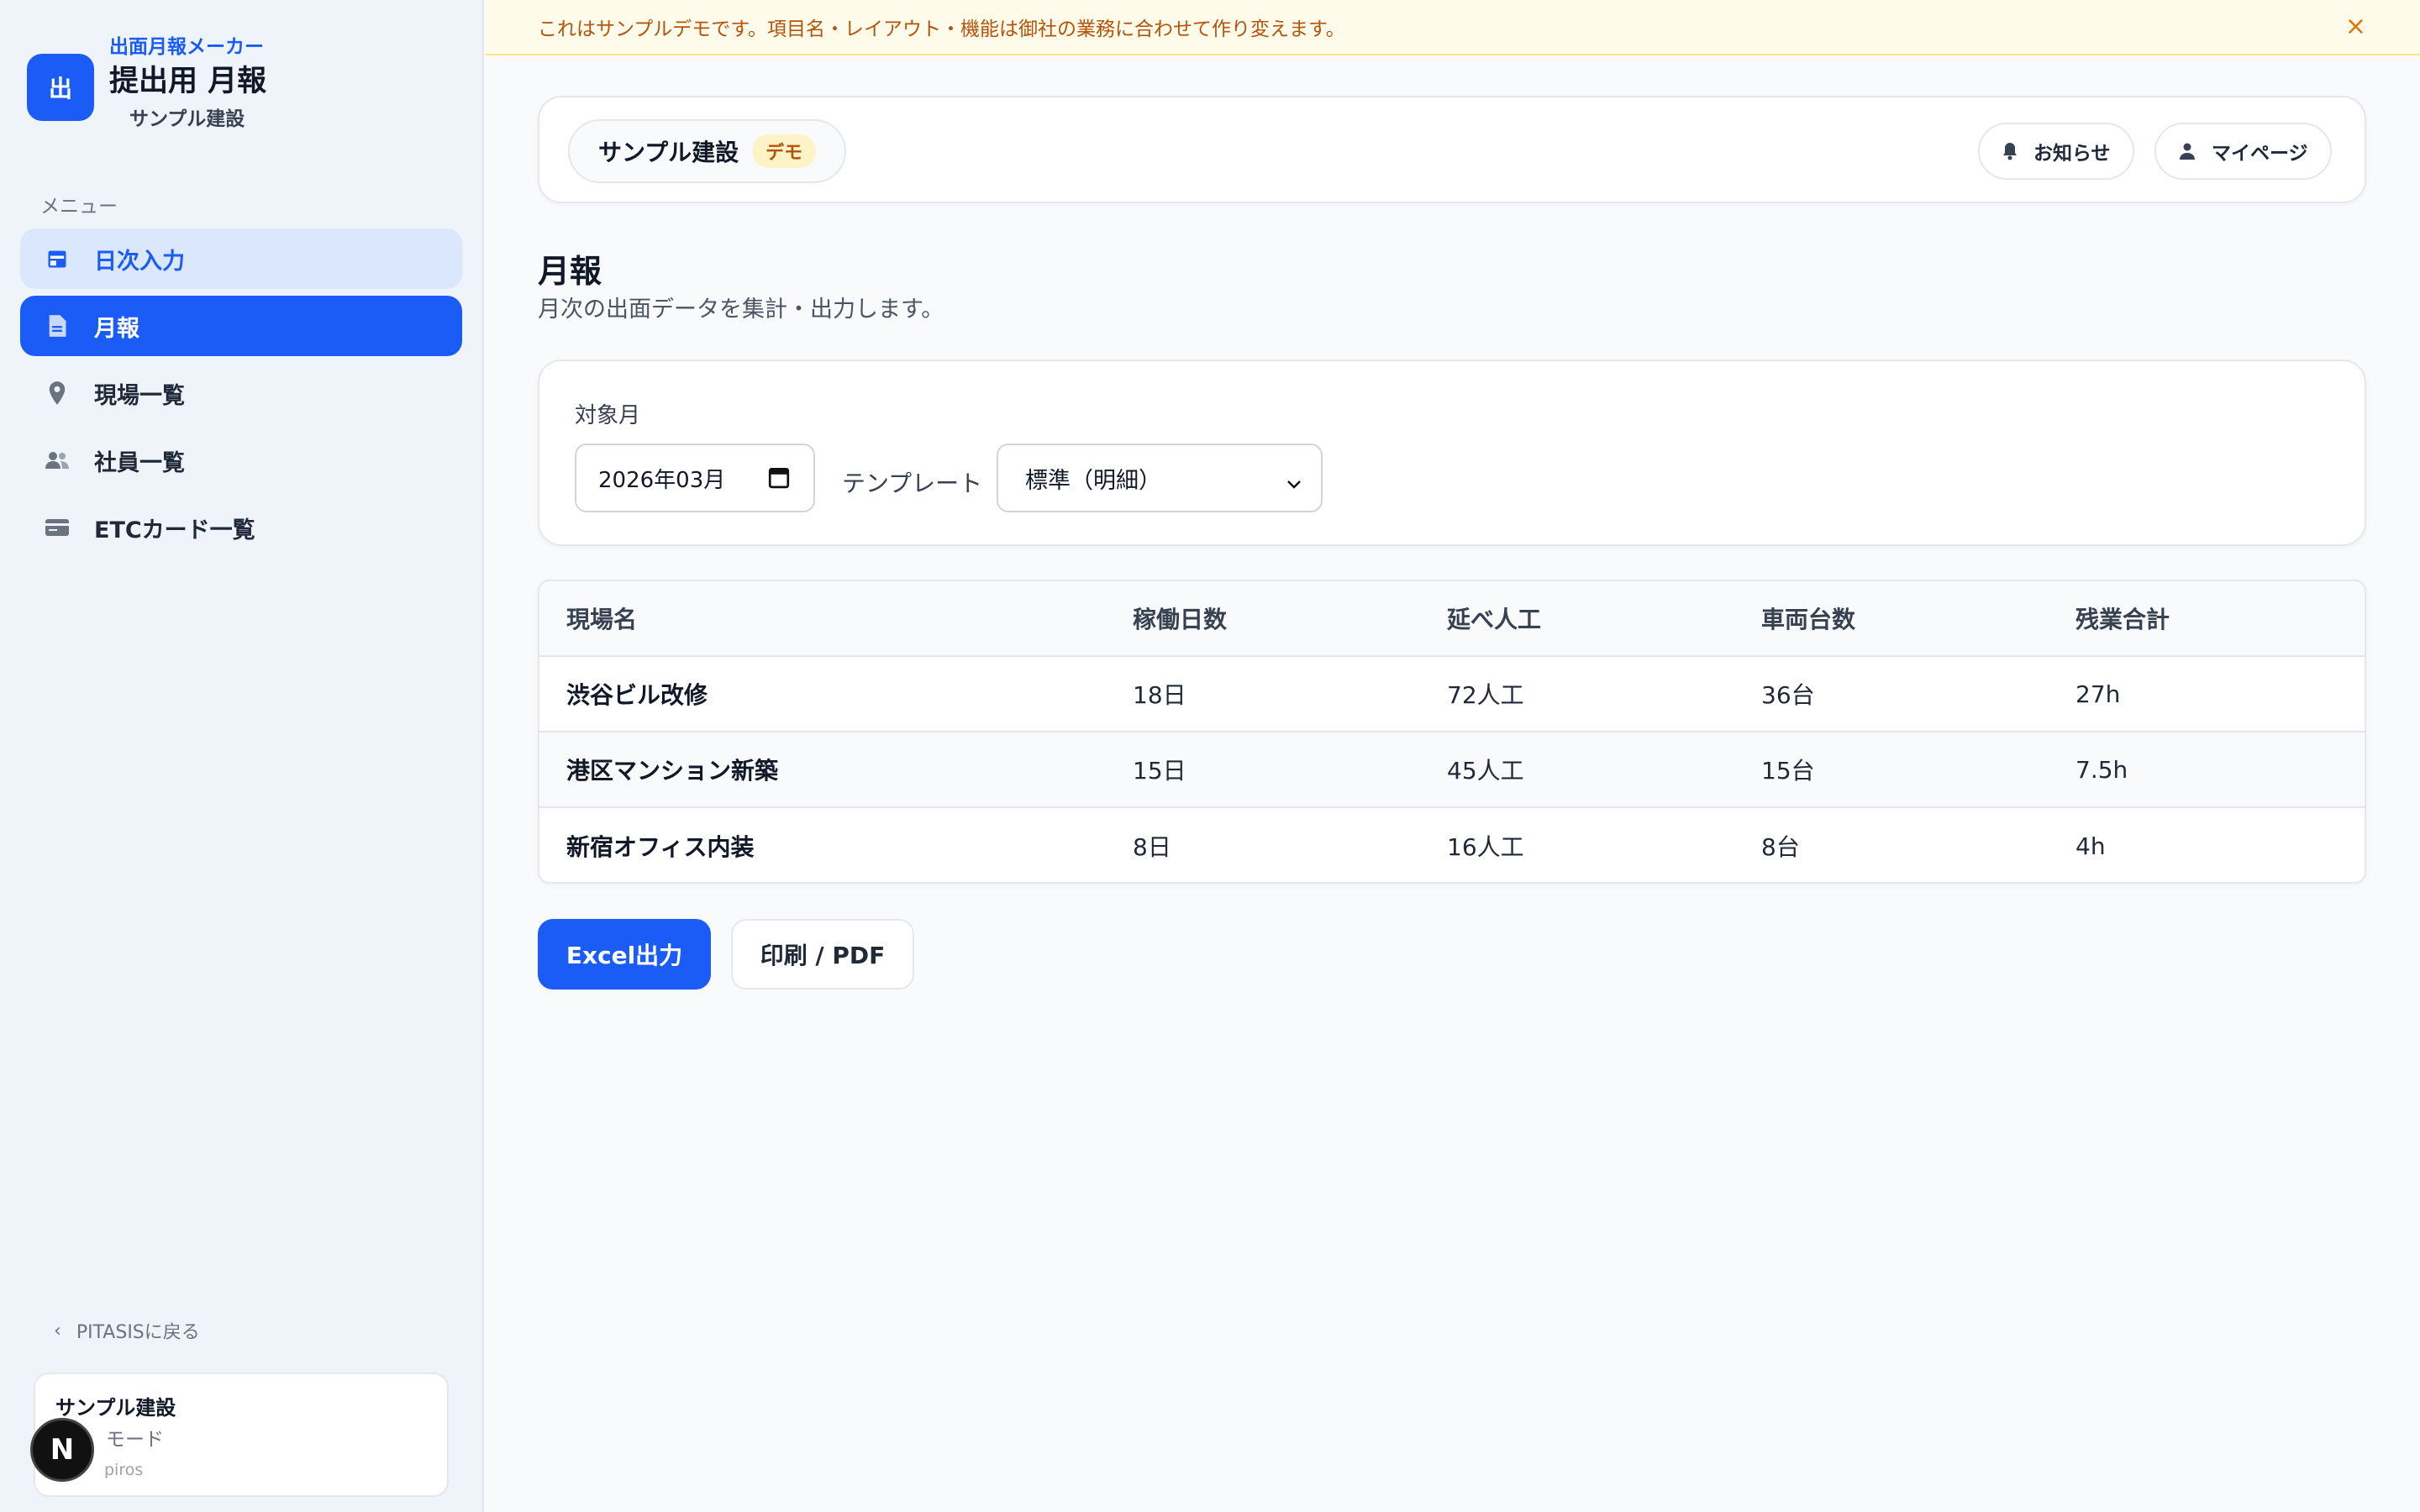 The width and height of the screenshot is (2420, 1512). Describe the element at coordinates (1159, 771) in the screenshot. I see `cell-working-days: 15日` at that location.